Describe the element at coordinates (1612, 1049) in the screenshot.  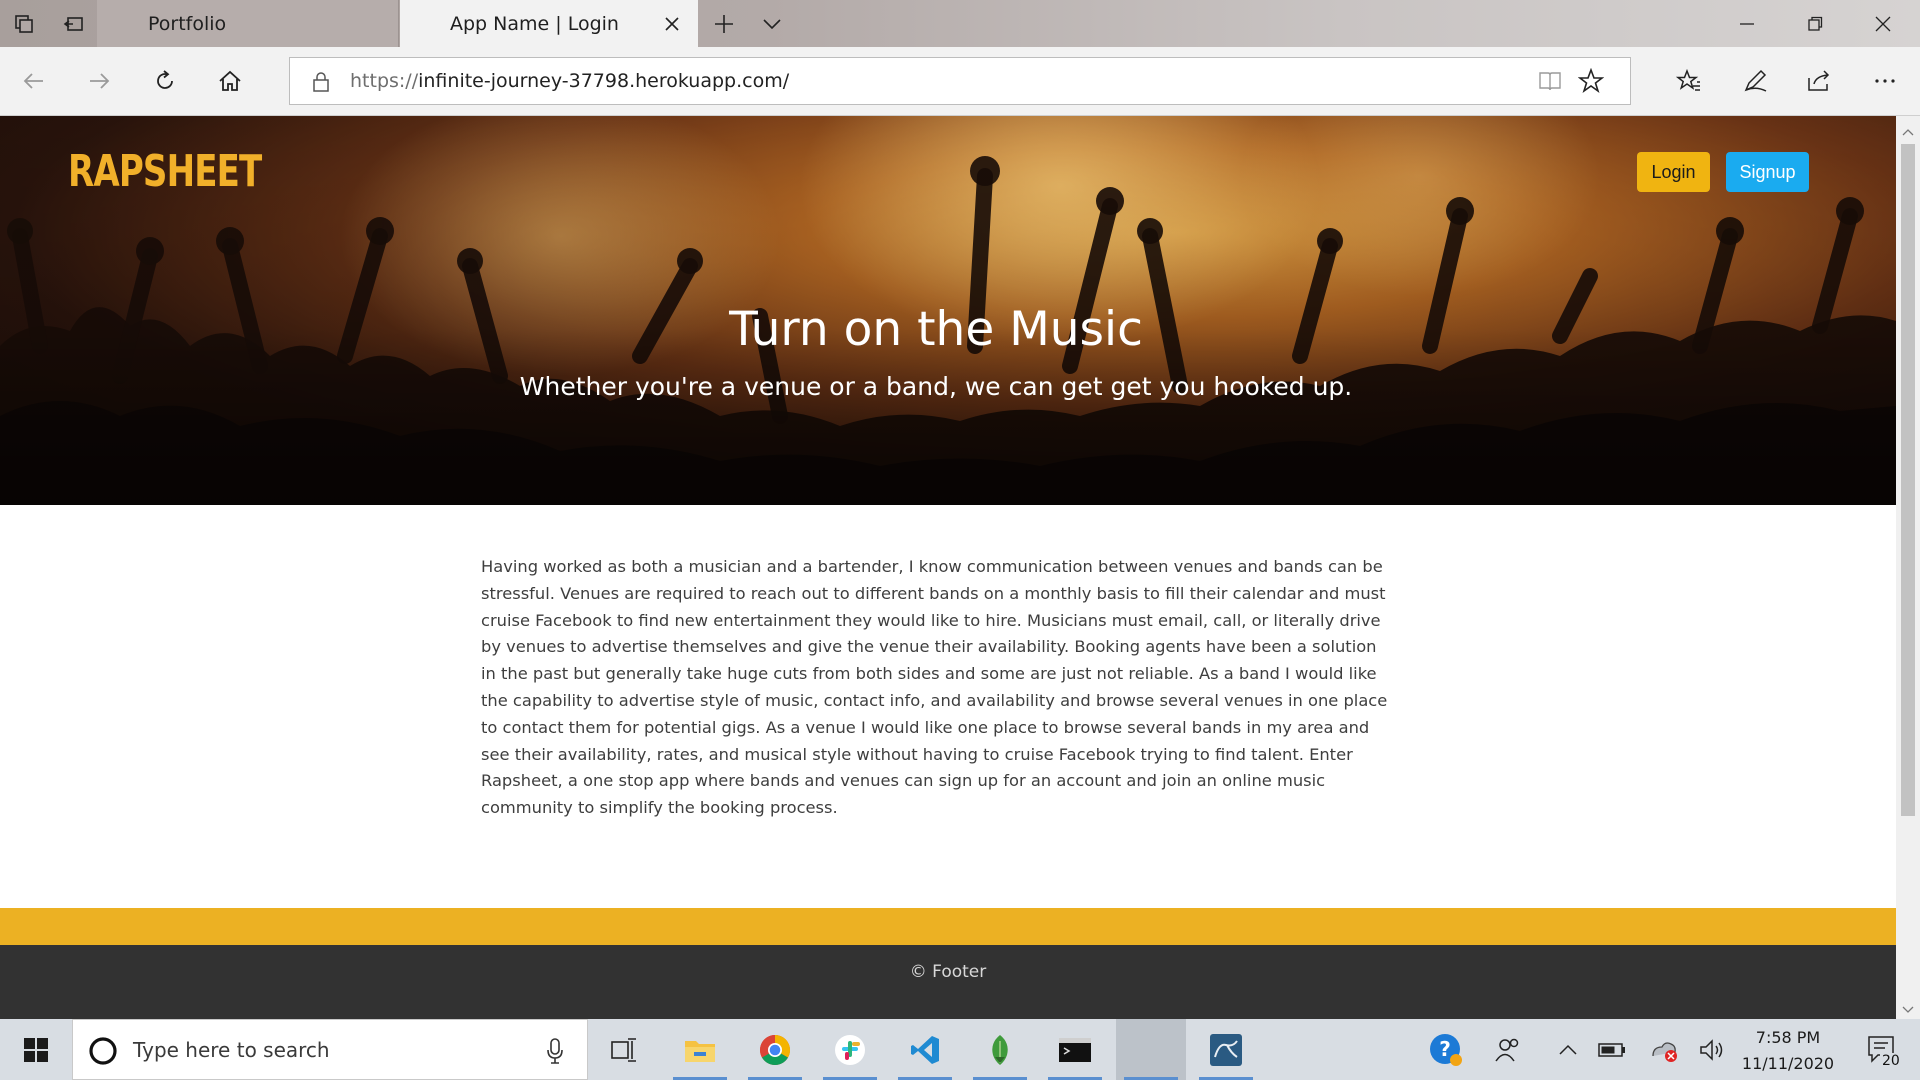
I see `battery-icon` at that location.